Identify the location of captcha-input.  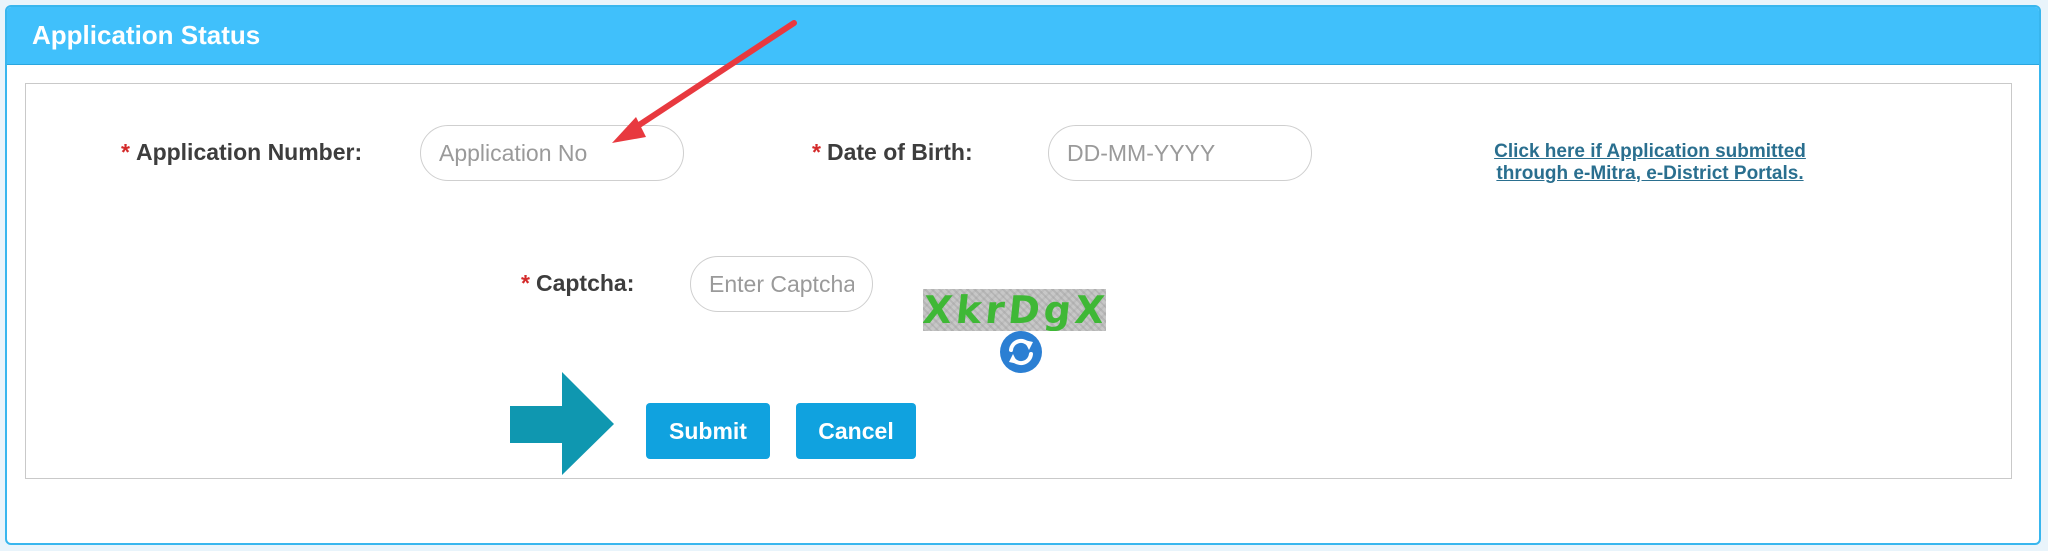
(781, 284).